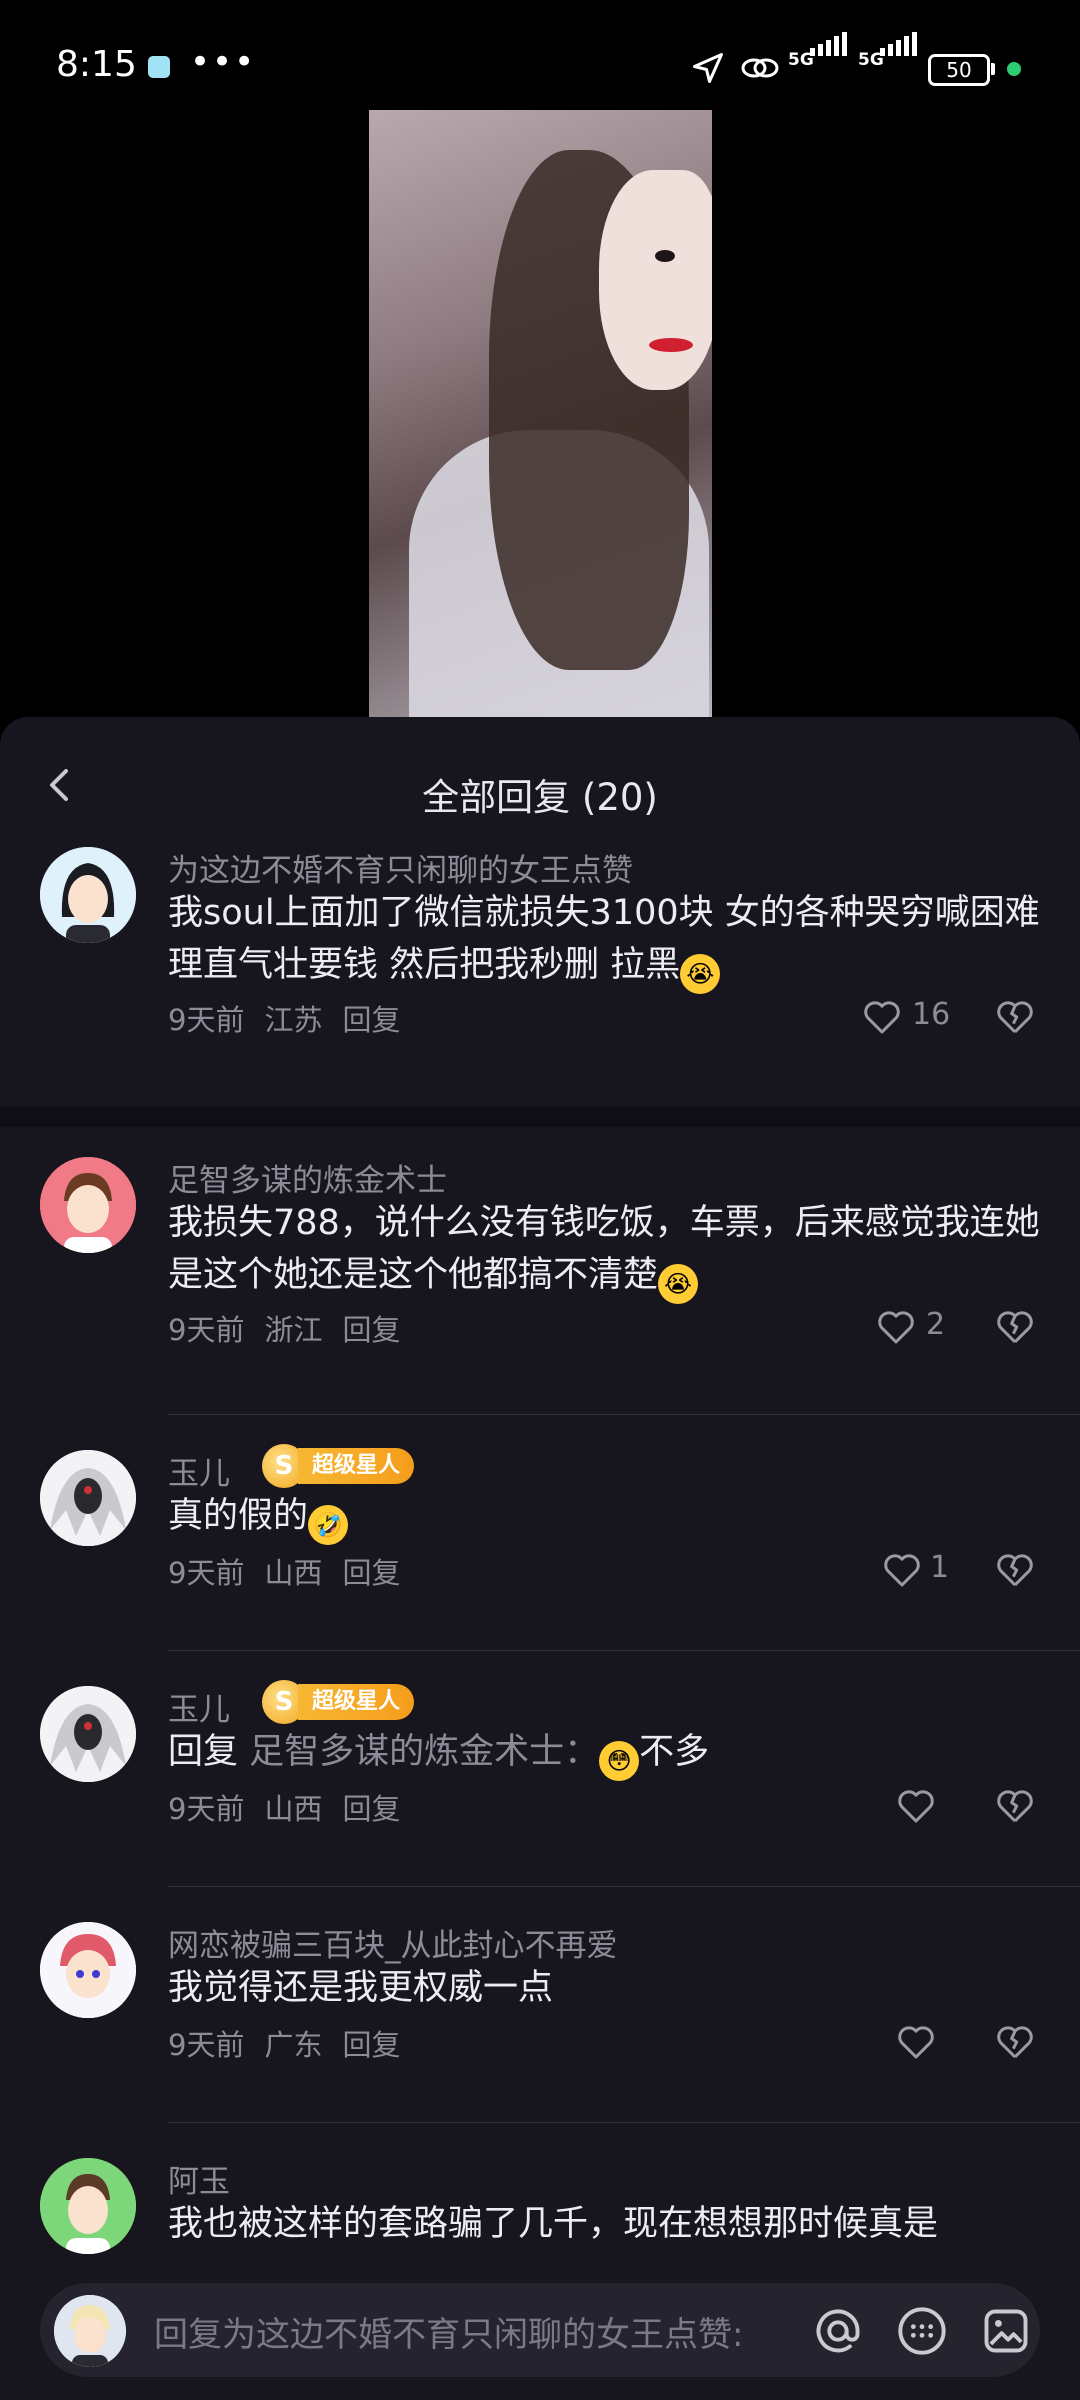 The width and height of the screenshot is (1080, 2400). What do you see at coordinates (361, 1988) in the screenshot?
I see `comment-text: 我觉得还是我更权威一点` at bounding box center [361, 1988].